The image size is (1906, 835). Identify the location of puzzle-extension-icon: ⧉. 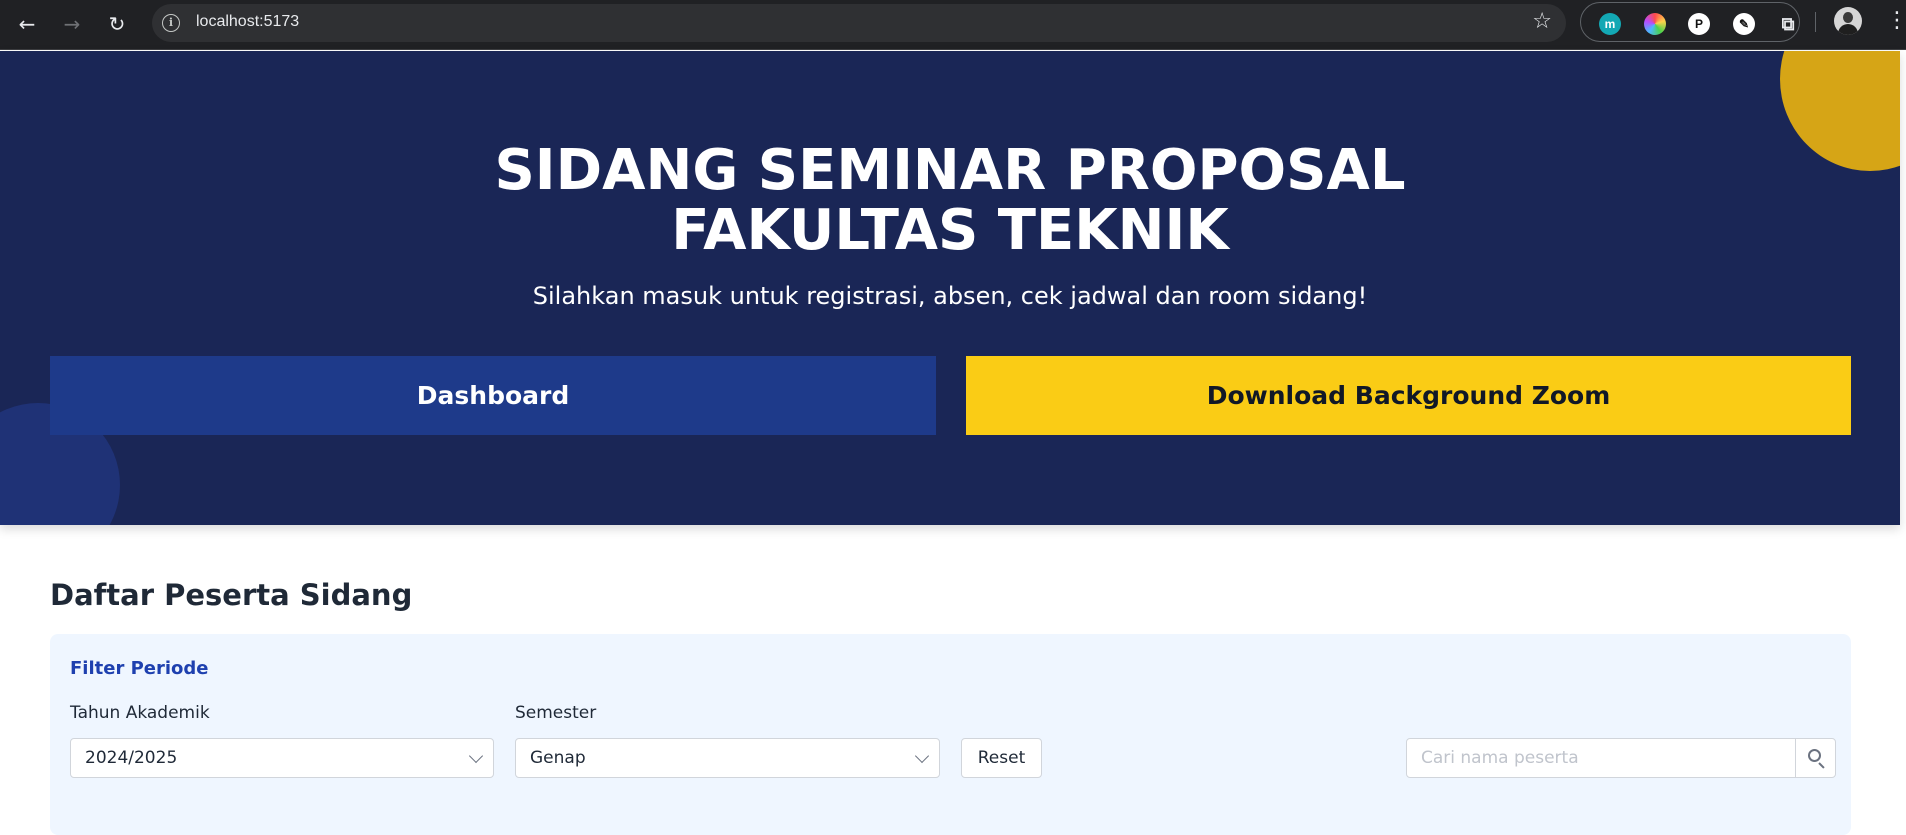
(1788, 24).